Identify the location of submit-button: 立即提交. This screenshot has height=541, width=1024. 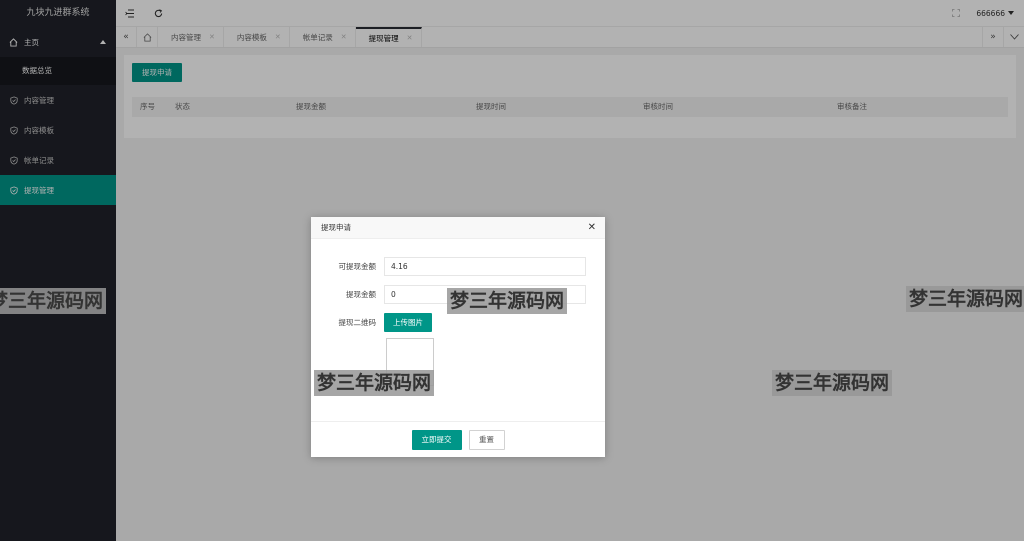
(436, 439).